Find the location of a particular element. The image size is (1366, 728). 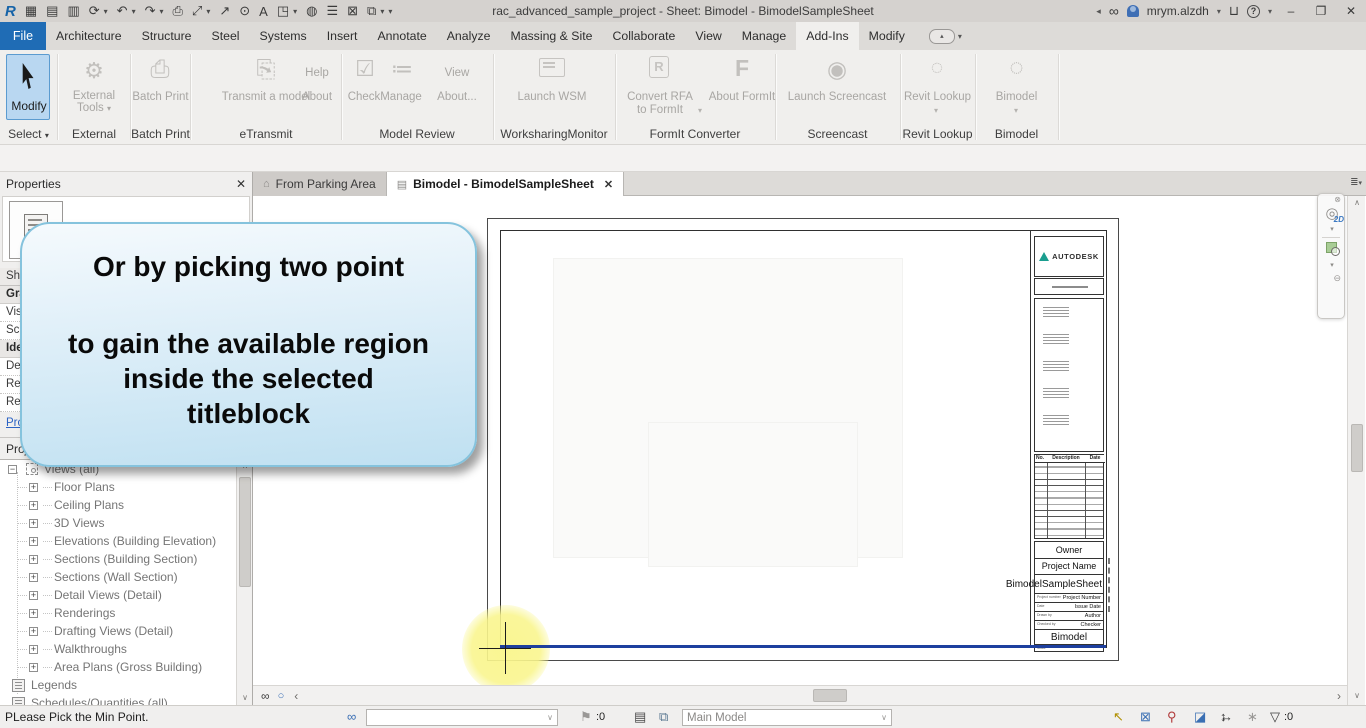

tab-annotate: Annotate is located at coordinates (401, 36).